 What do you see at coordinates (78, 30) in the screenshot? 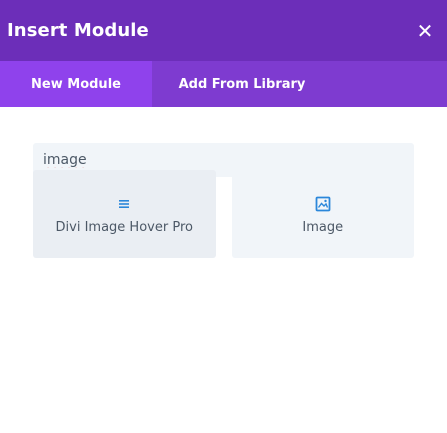
I see `modal-title: Insert Module` at bounding box center [78, 30].